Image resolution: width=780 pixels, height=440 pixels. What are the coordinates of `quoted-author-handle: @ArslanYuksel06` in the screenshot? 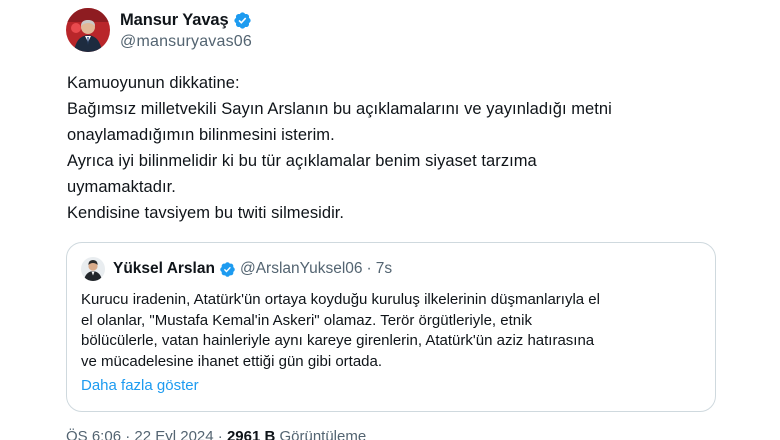 It's located at (301, 269).